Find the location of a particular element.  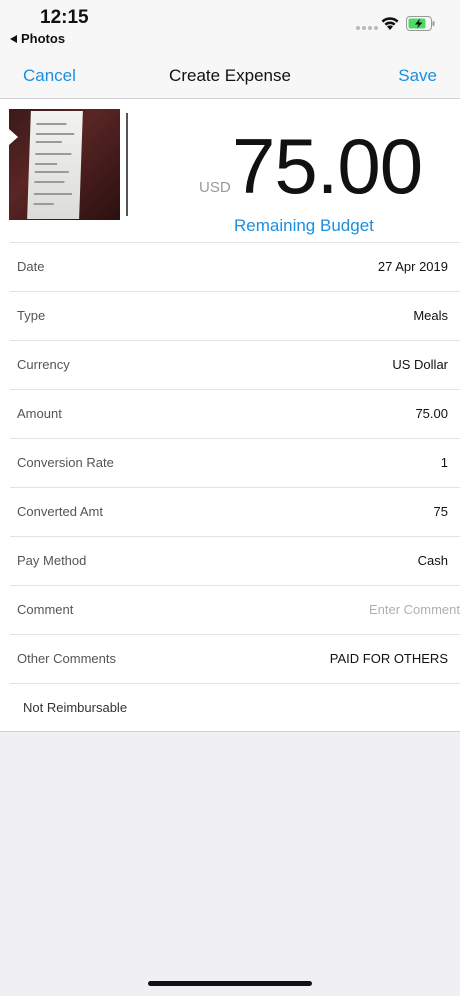

not-reimbursable-label: Not Reimbursable is located at coordinates (75, 707).